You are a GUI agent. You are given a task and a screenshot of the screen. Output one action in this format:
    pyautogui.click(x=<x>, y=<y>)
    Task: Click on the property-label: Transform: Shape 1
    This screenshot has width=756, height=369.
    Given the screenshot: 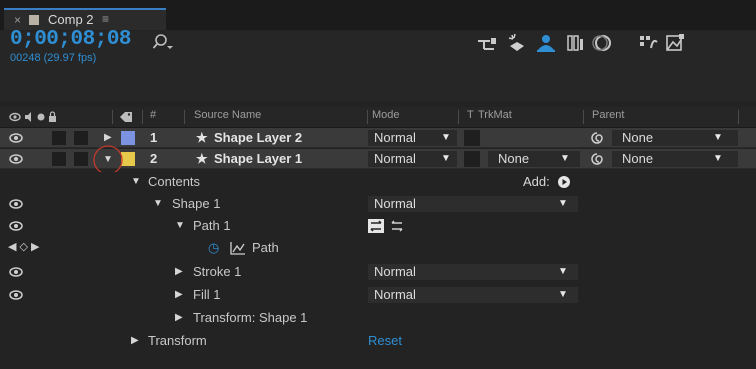 What is the action you would take?
    pyautogui.click(x=250, y=317)
    